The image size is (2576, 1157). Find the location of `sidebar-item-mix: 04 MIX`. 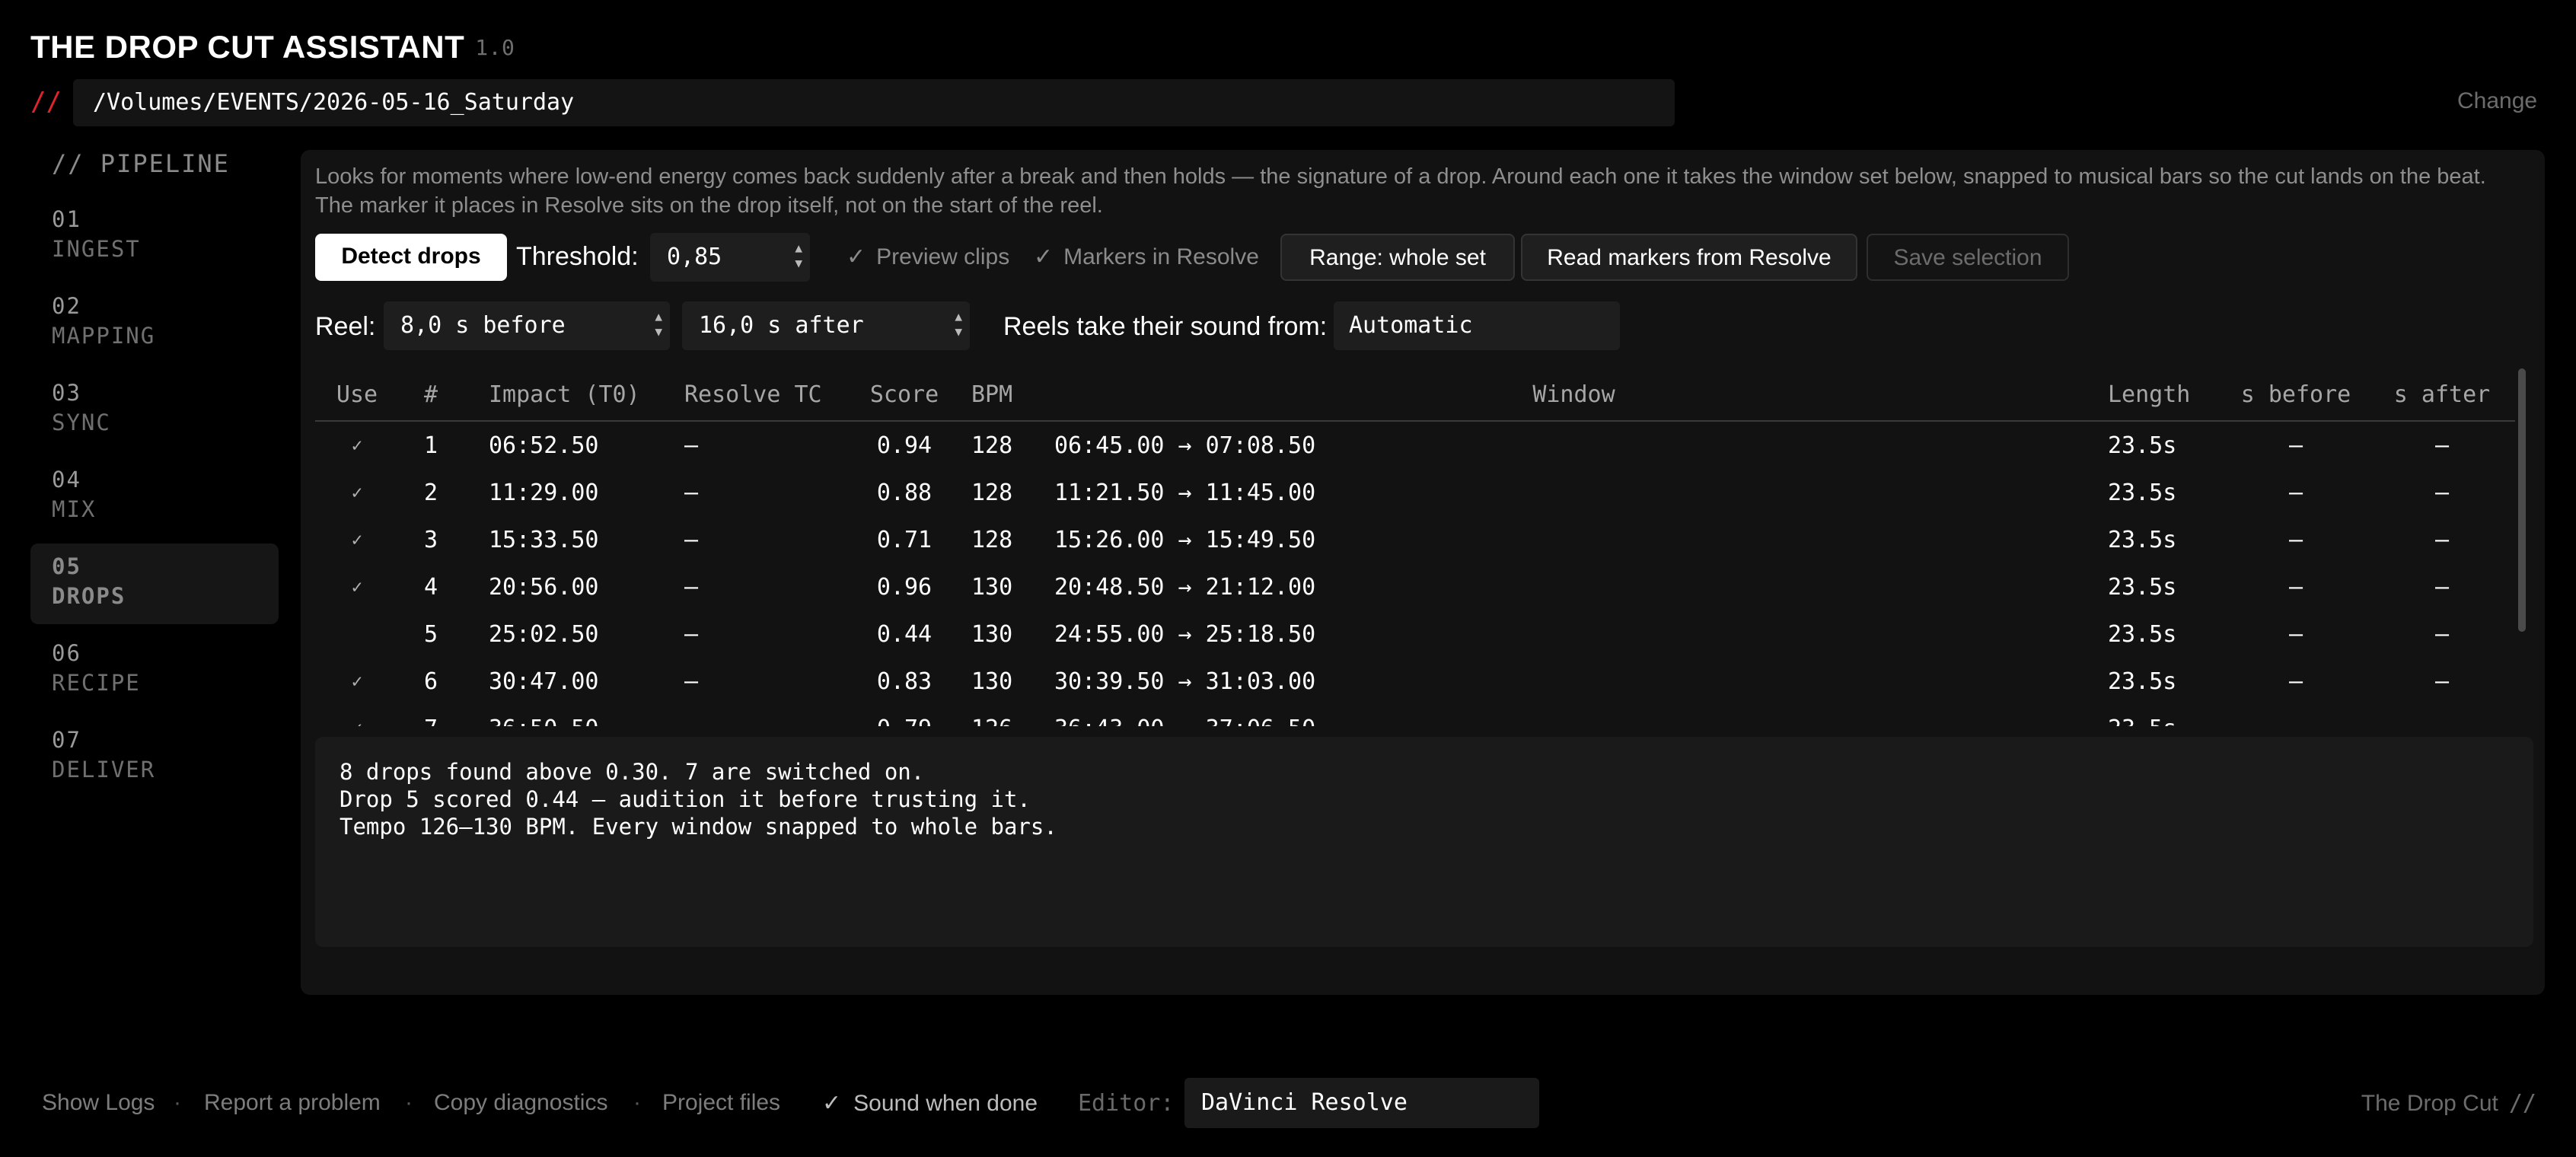

sidebar-item-mix: 04 MIX is located at coordinates (154, 497).